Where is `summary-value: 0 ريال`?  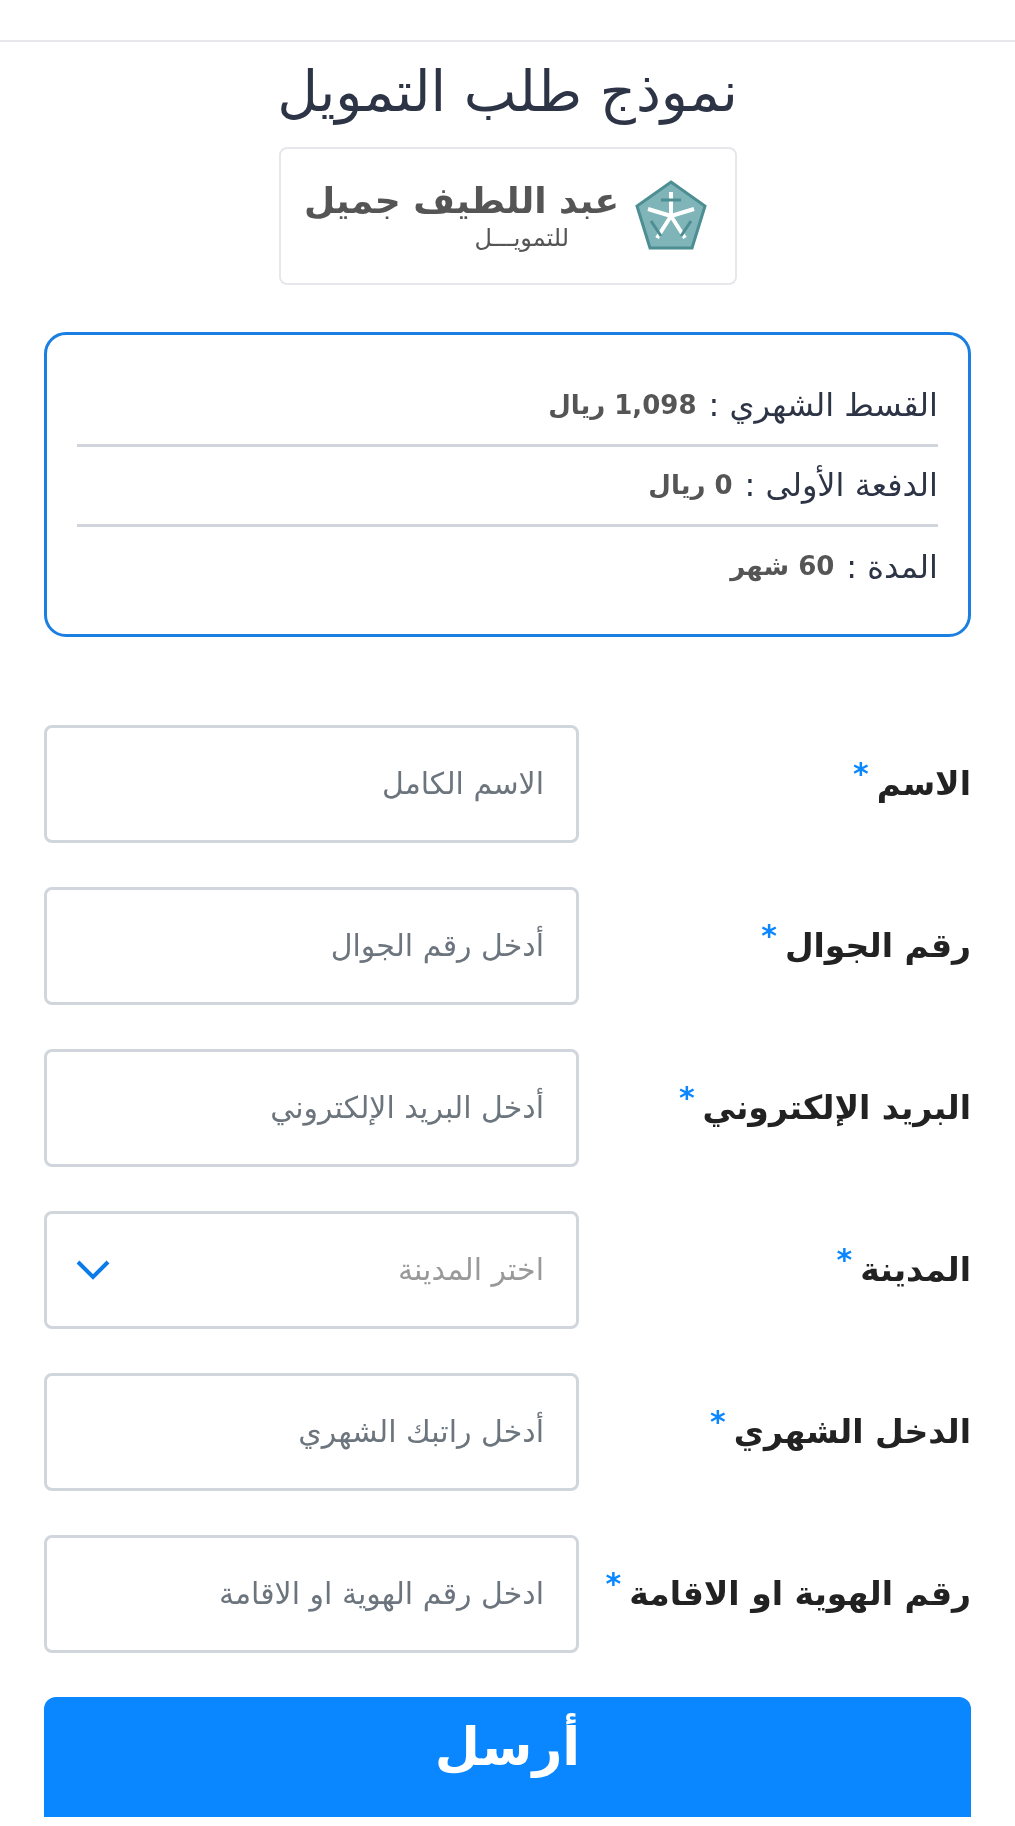 summary-value: 0 ريال is located at coordinates (690, 485).